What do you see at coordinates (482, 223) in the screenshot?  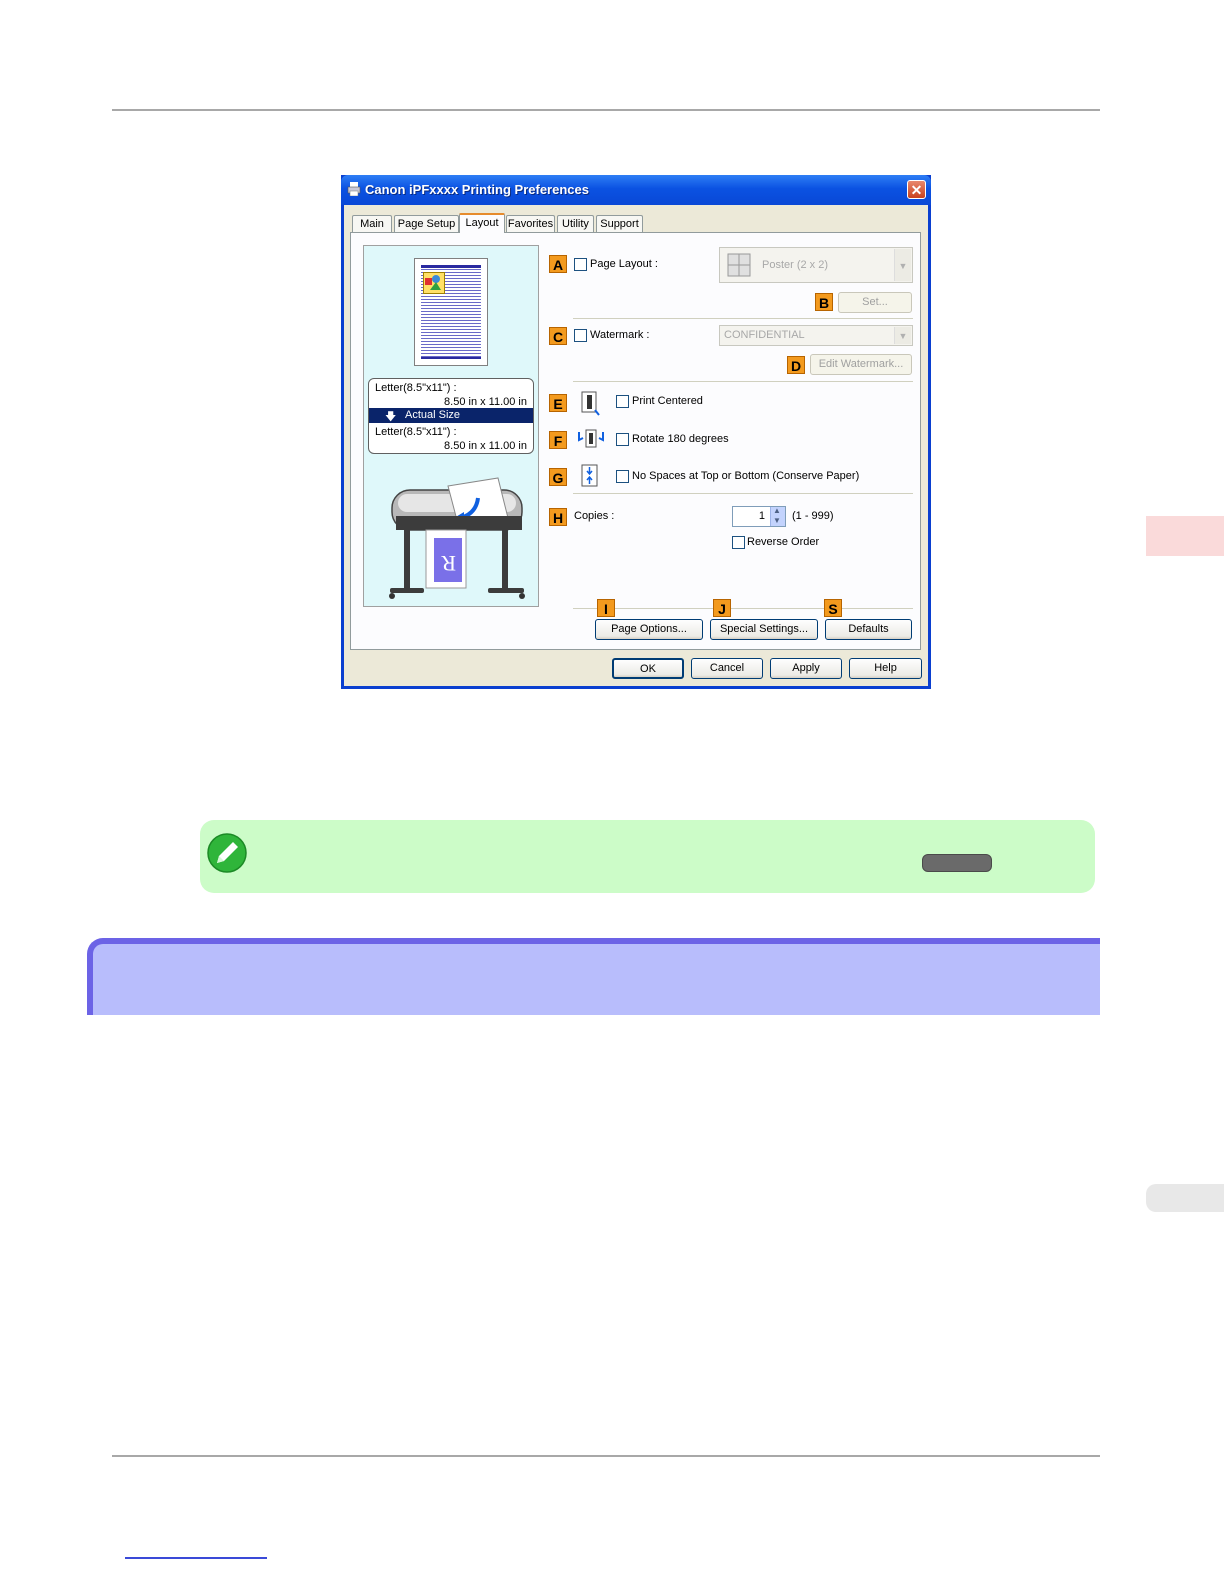 I see `tab-layout: Layout` at bounding box center [482, 223].